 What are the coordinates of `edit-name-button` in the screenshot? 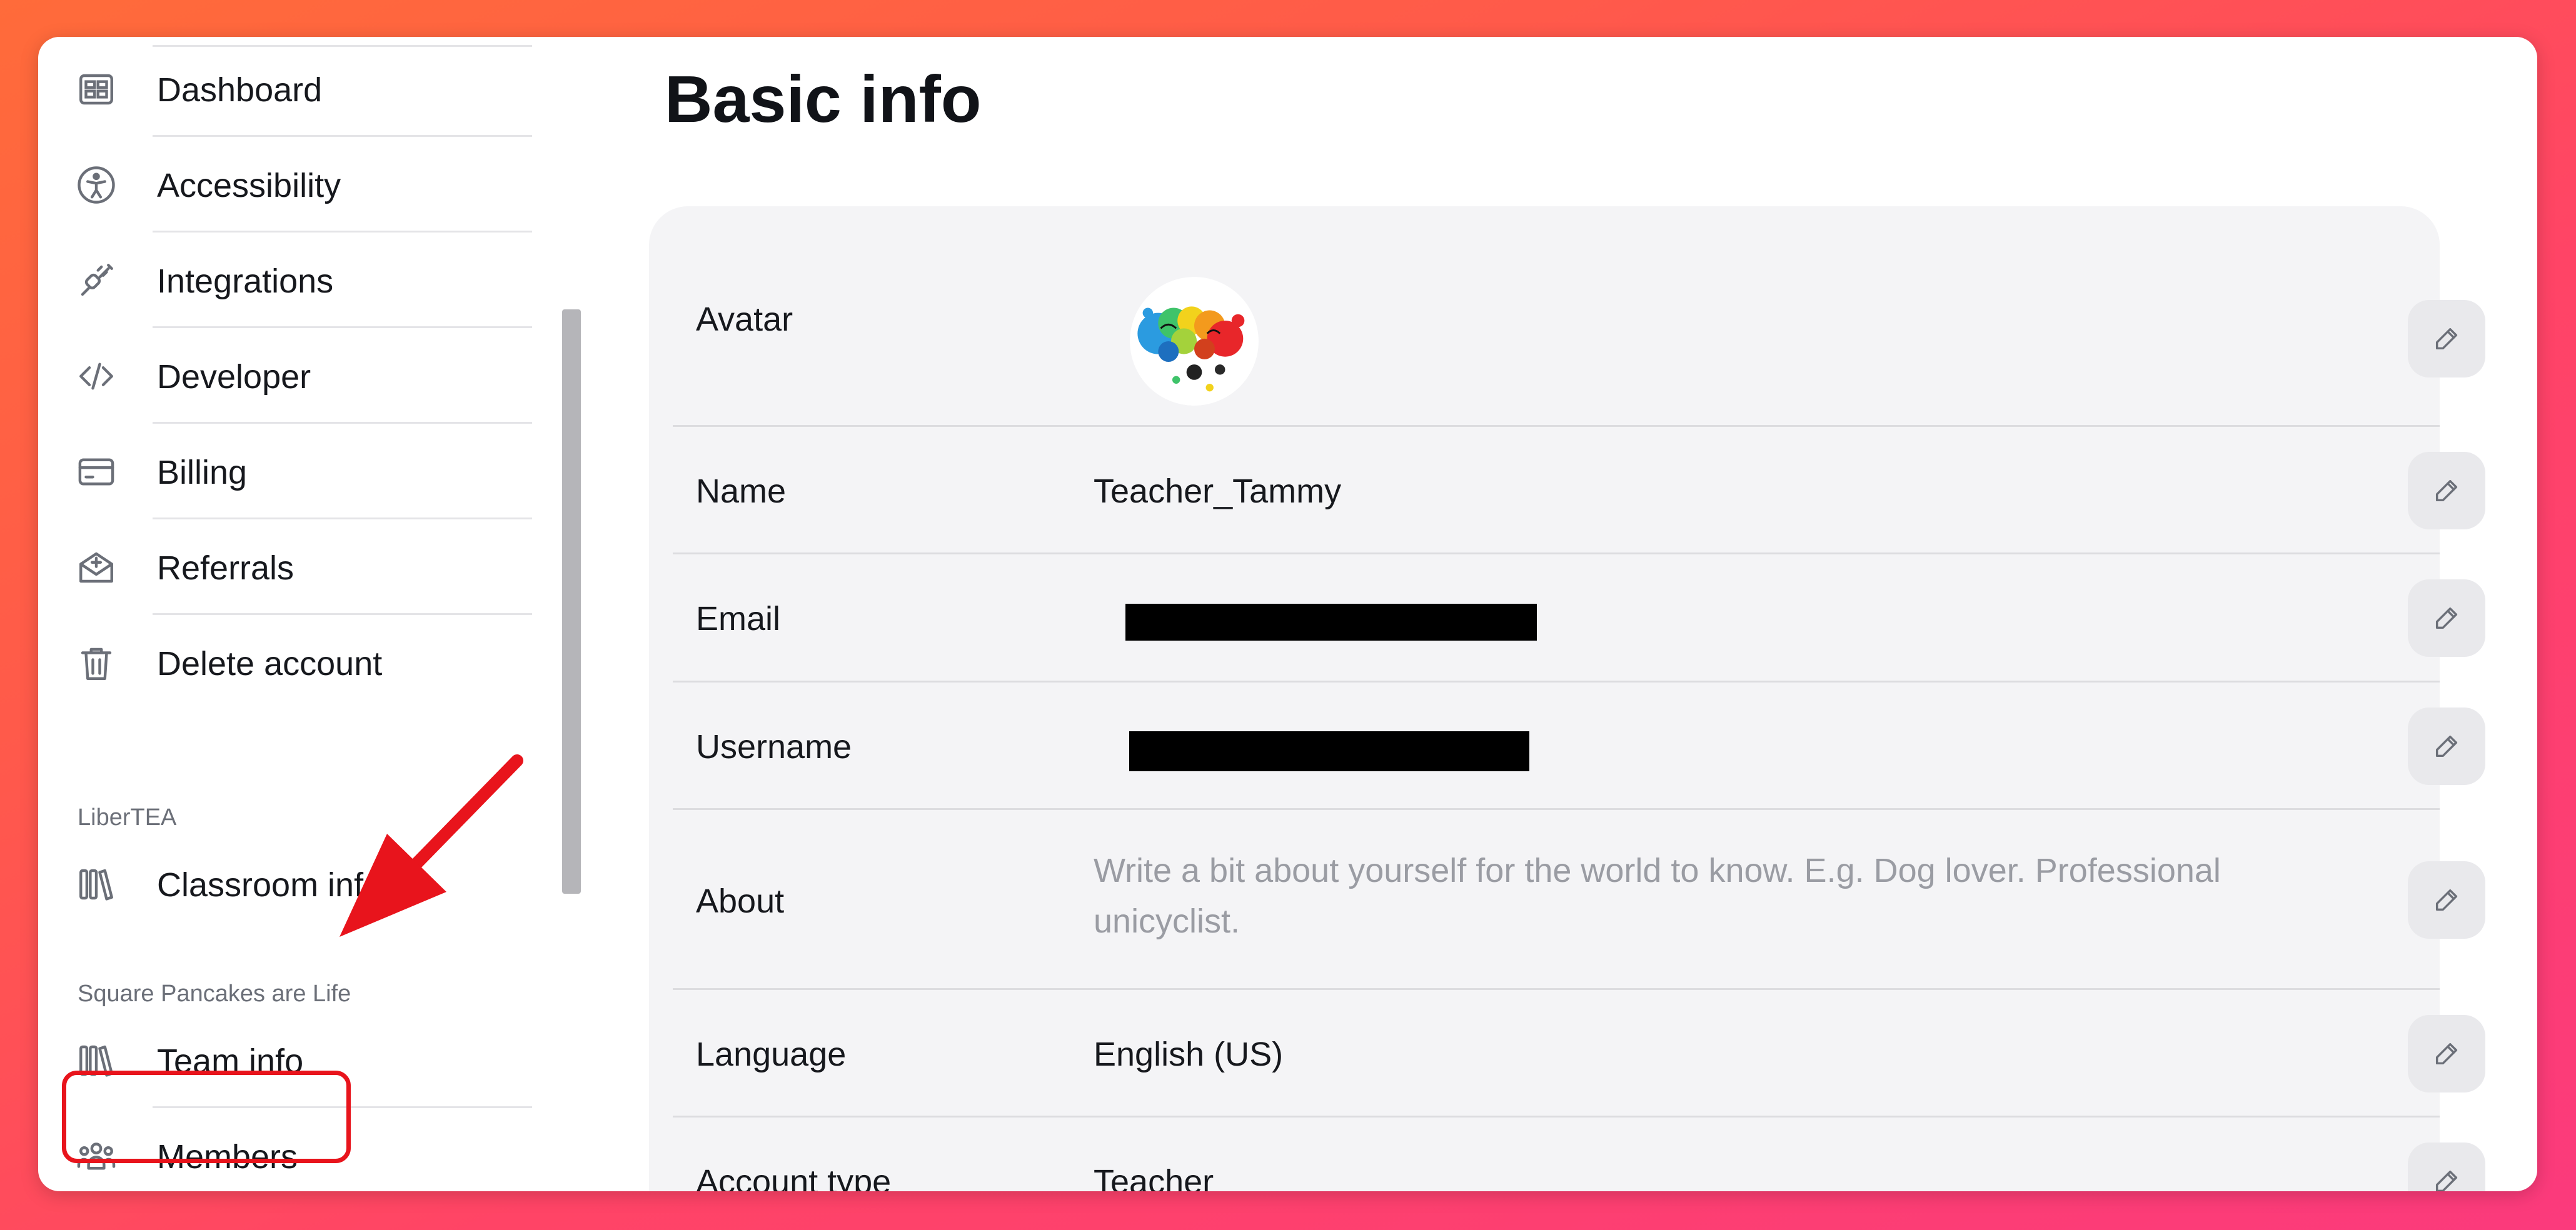 It's located at (2446, 491).